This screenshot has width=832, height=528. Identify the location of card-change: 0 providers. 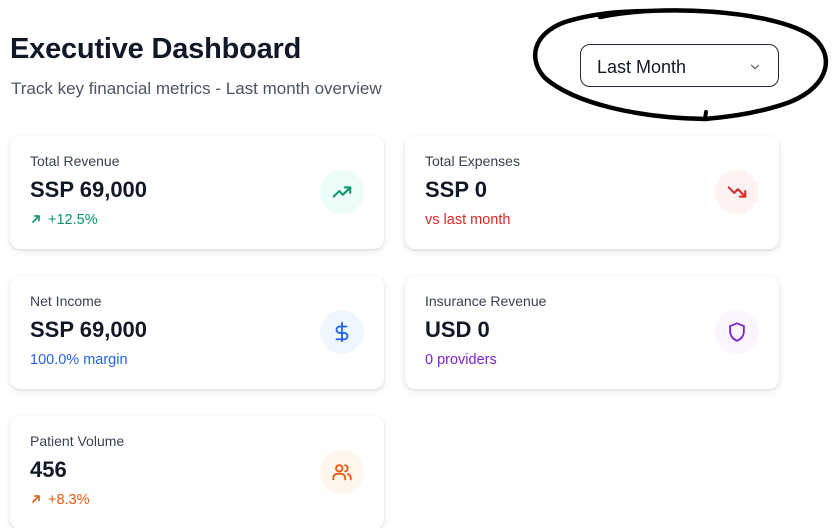
(461, 360).